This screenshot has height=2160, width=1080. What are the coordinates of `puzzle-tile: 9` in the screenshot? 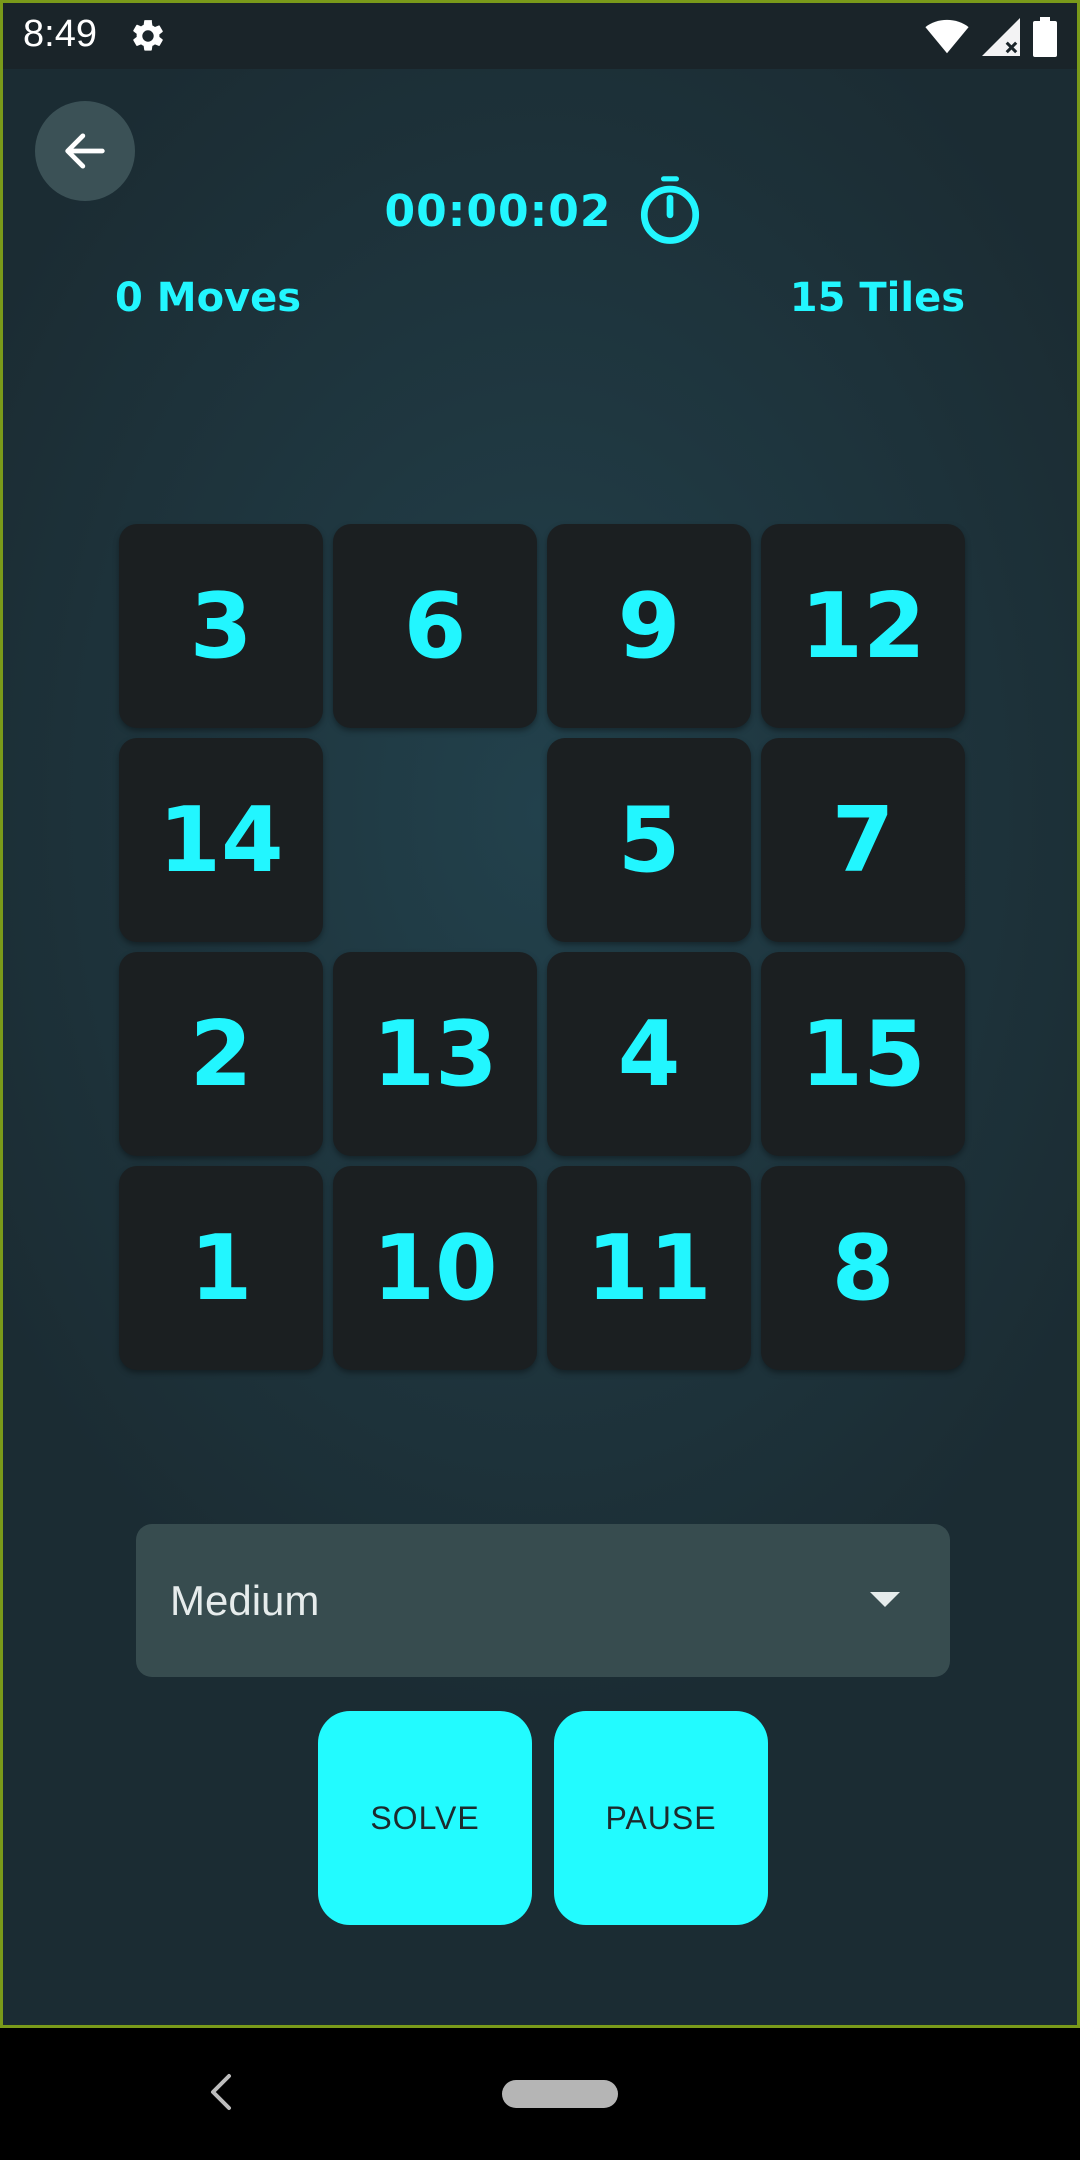 It's located at (649, 626).